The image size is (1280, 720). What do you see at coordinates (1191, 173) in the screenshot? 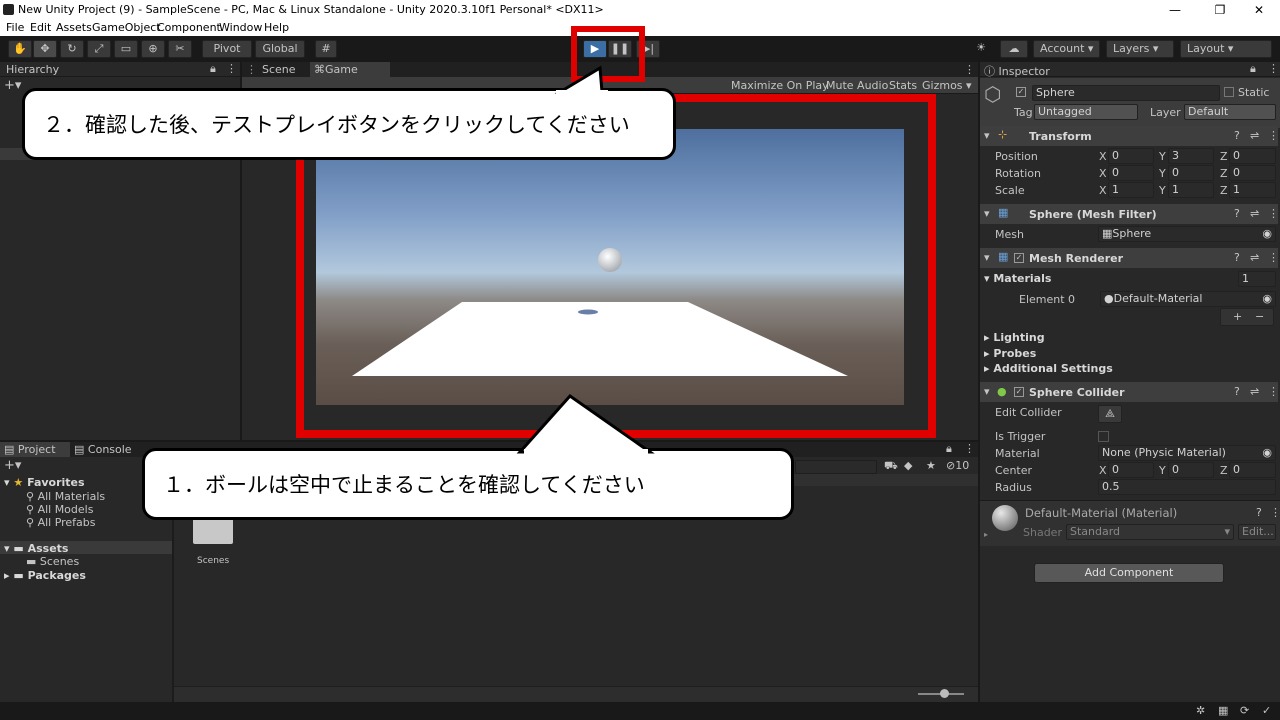
I see `rotation-y-field: 0` at bounding box center [1191, 173].